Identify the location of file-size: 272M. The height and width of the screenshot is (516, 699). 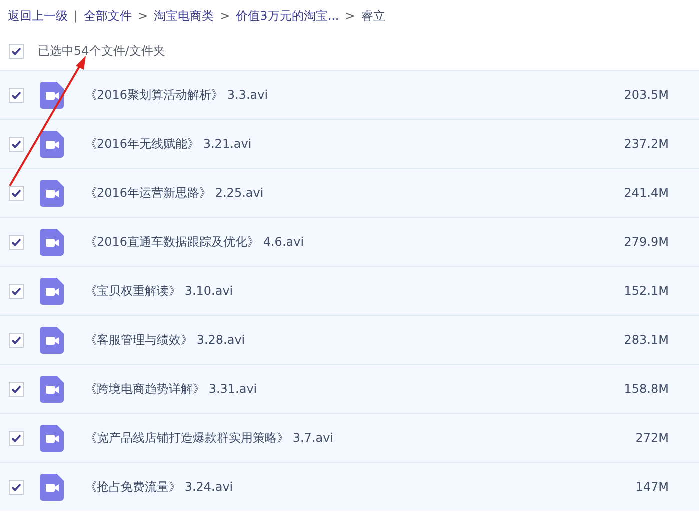
(652, 438).